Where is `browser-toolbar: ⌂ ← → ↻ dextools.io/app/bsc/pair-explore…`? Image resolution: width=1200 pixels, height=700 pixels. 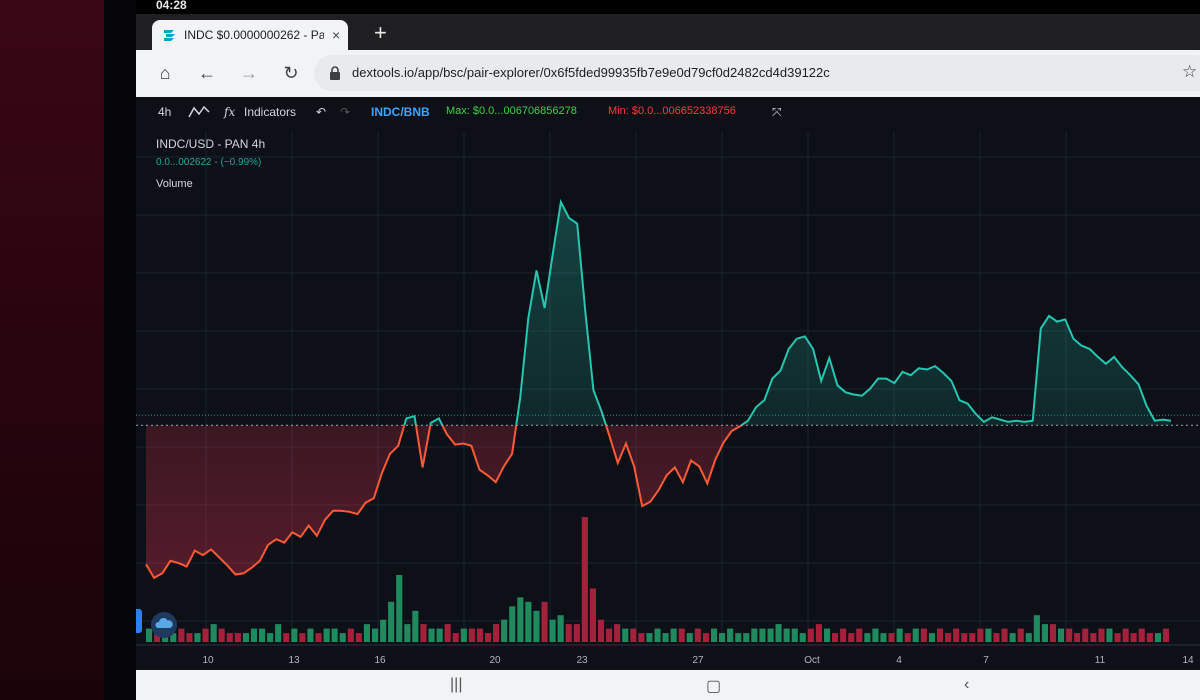 browser-toolbar: ⌂ ← → ↻ dextools.io/app/bsc/pair-explore… is located at coordinates (668, 73).